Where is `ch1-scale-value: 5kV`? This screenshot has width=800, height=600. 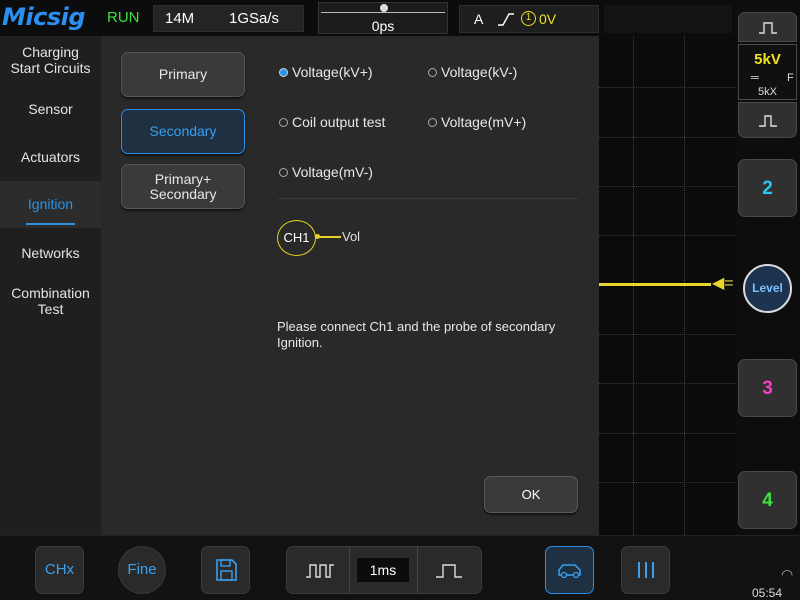
ch1-scale-value: 5kV is located at coordinates (767, 59).